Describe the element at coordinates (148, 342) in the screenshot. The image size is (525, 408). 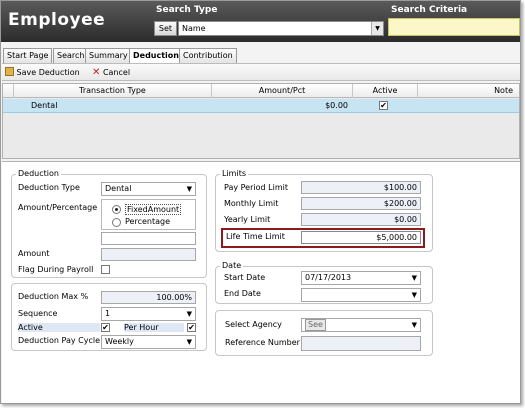
I see `deduction-pay-cycle-select: Weekly ▼` at that location.